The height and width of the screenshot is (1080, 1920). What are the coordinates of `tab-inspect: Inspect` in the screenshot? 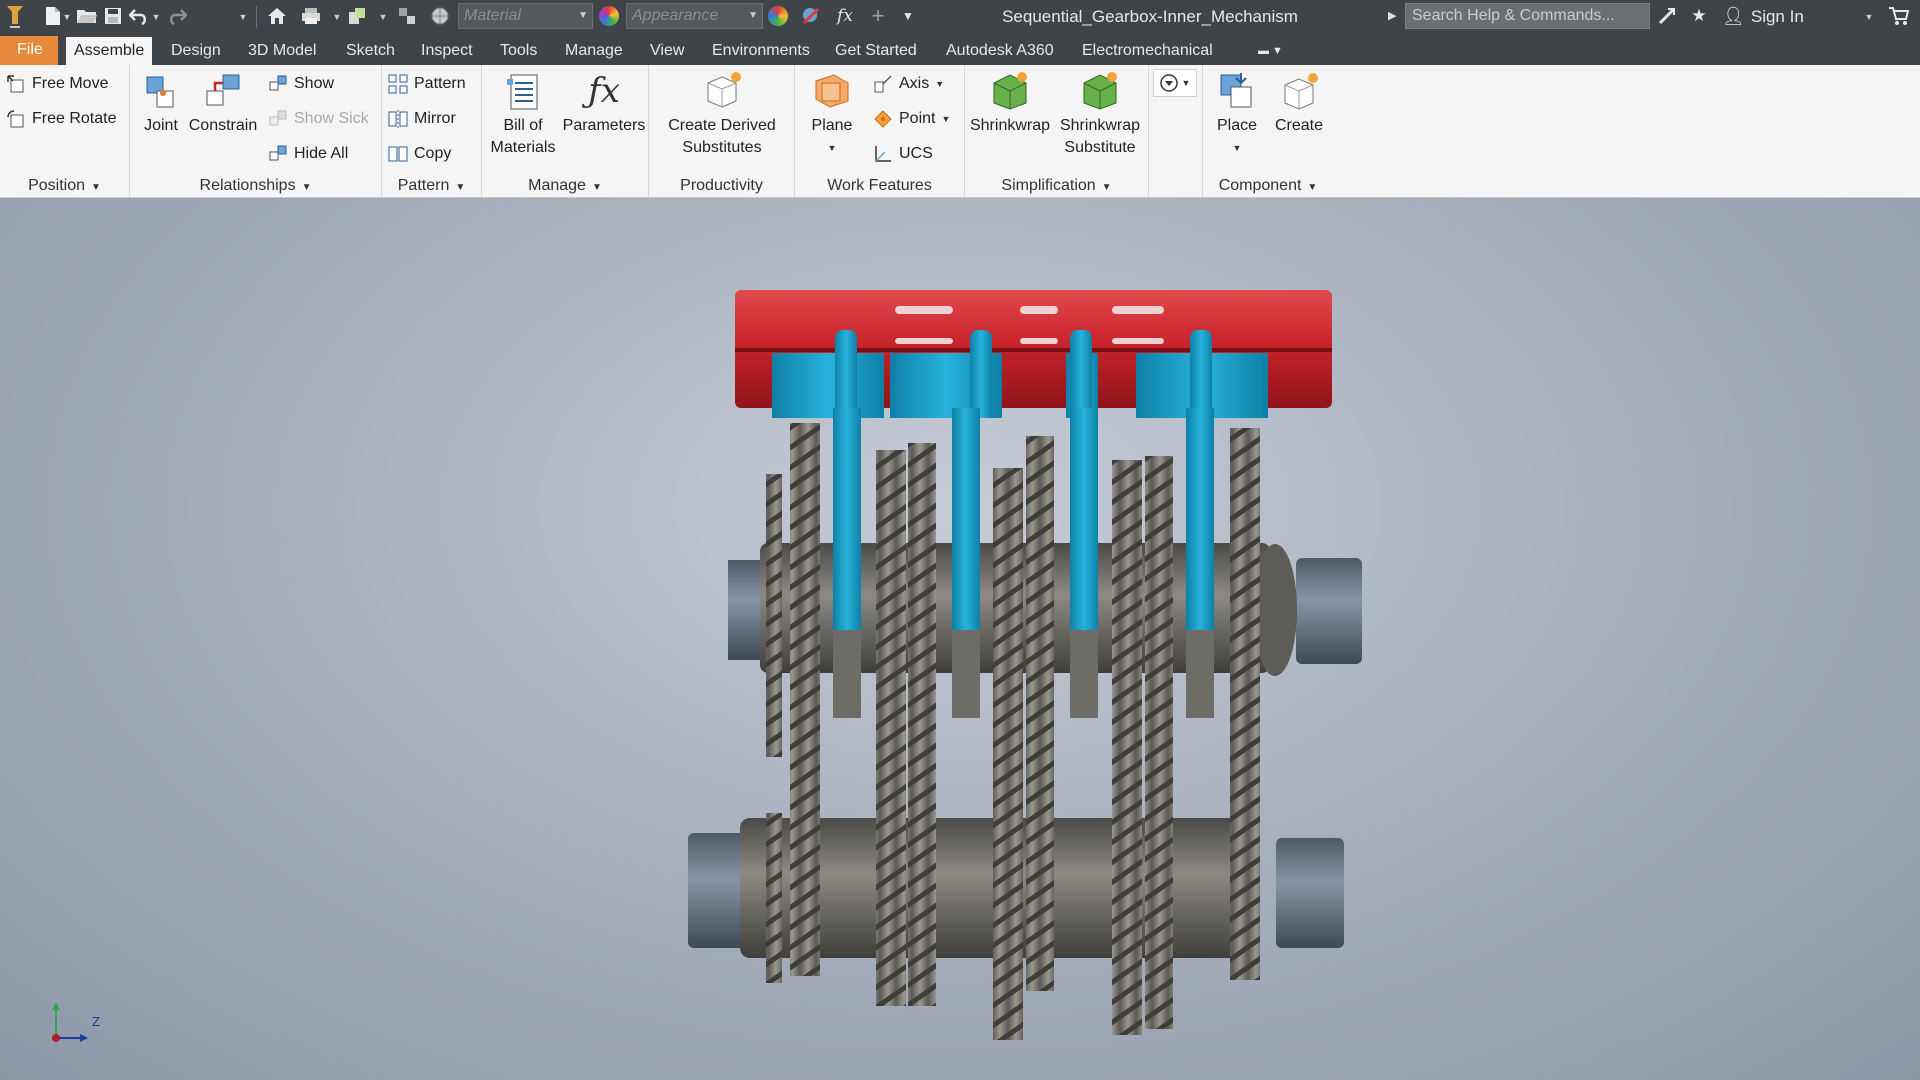 It's located at (447, 51).